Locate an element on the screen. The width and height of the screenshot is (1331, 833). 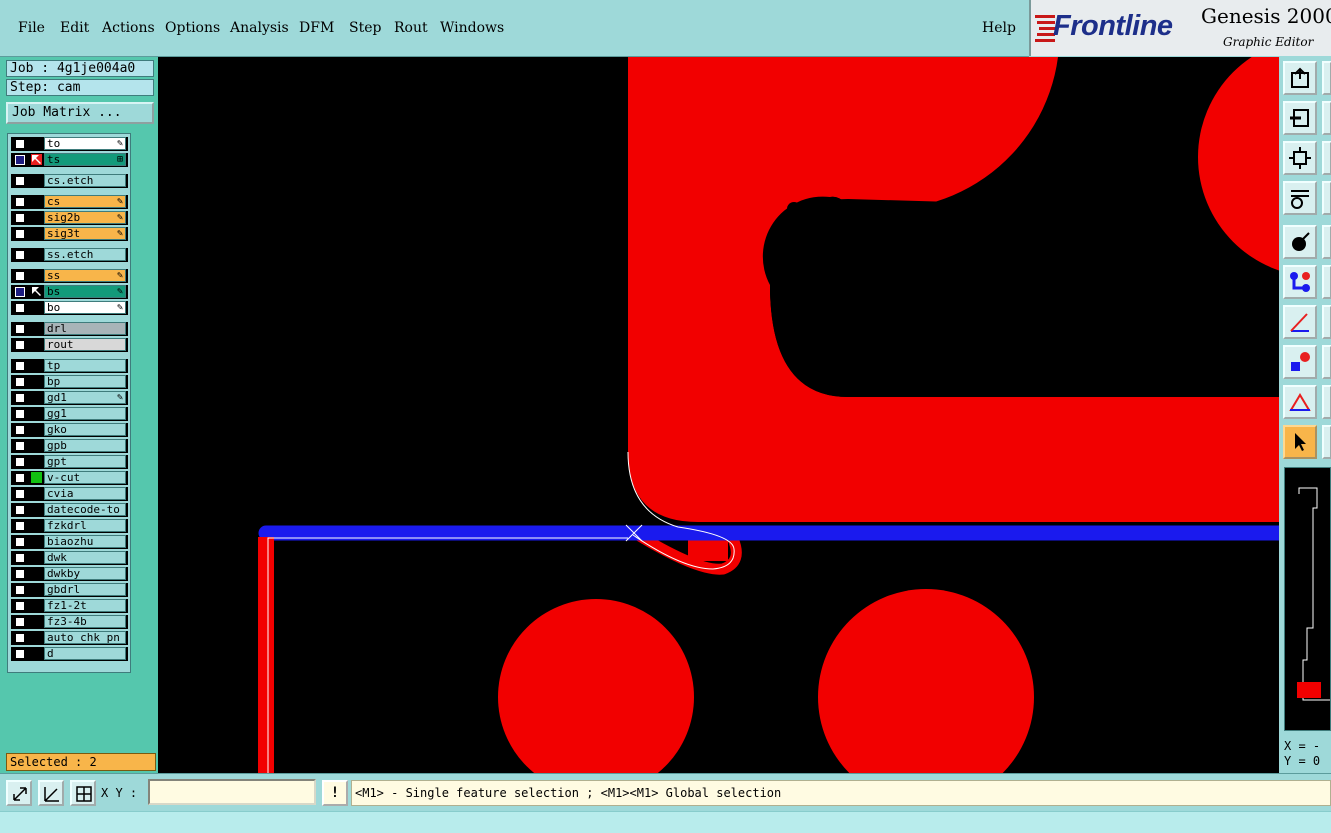
layer-row: auto_chk_pn is located at coordinates (69, 638).